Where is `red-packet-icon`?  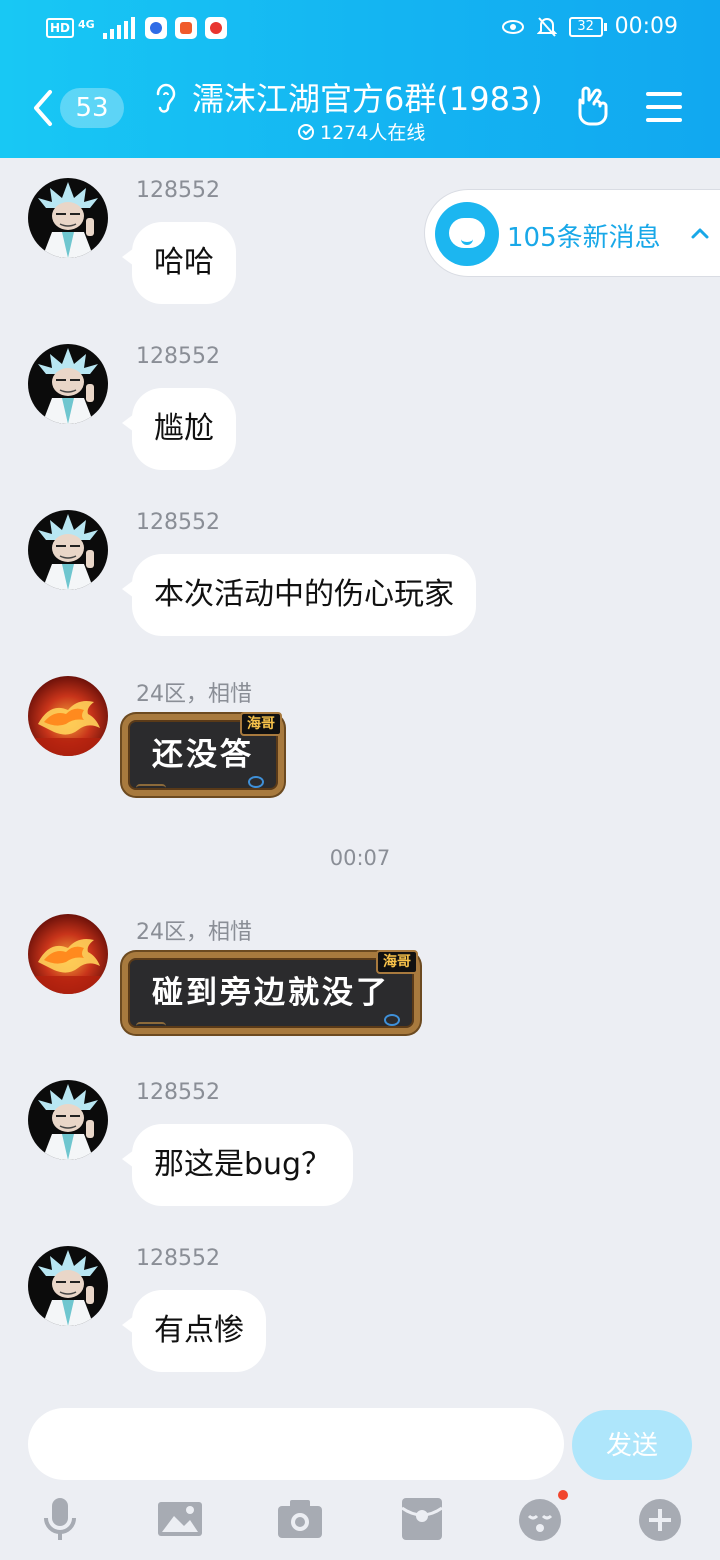 red-packet-icon is located at coordinates (422, 1519).